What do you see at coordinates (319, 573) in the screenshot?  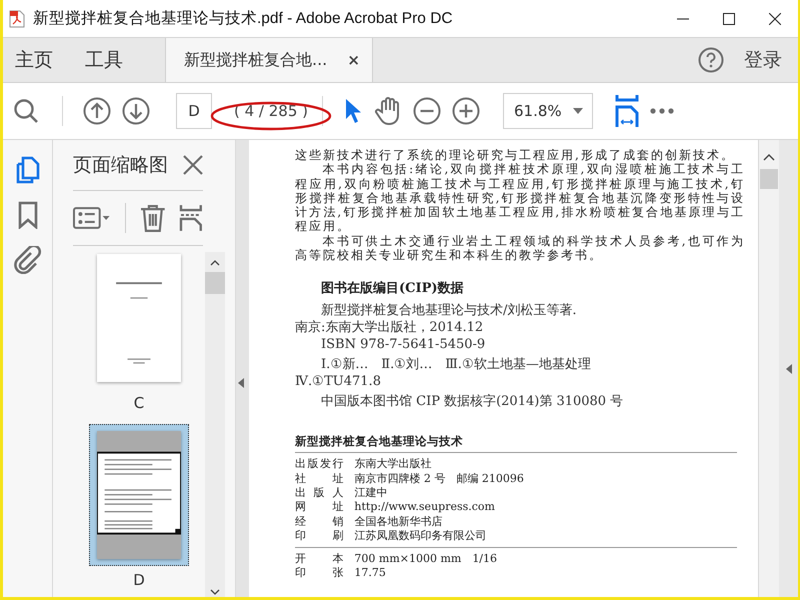 I see `colophon-label: 印 张` at bounding box center [319, 573].